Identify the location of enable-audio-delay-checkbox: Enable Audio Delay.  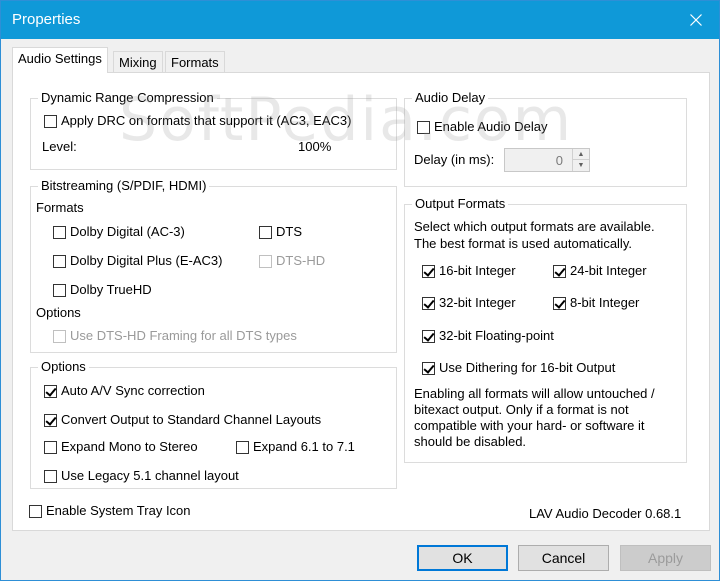
(482, 127).